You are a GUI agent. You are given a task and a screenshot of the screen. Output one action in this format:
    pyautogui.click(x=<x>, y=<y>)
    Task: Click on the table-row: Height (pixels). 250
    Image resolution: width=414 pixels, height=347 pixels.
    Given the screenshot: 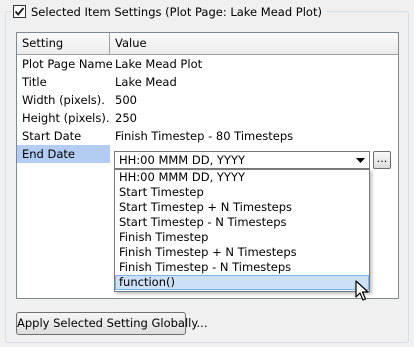 What is the action you would take?
    pyautogui.click(x=207, y=118)
    